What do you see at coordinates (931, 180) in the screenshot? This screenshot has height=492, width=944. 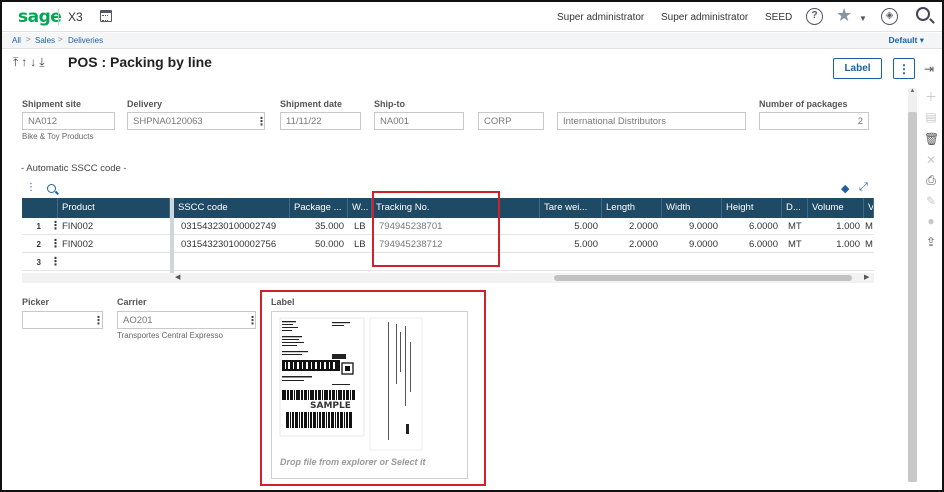 I see `print-icon: ⎙` at bounding box center [931, 180].